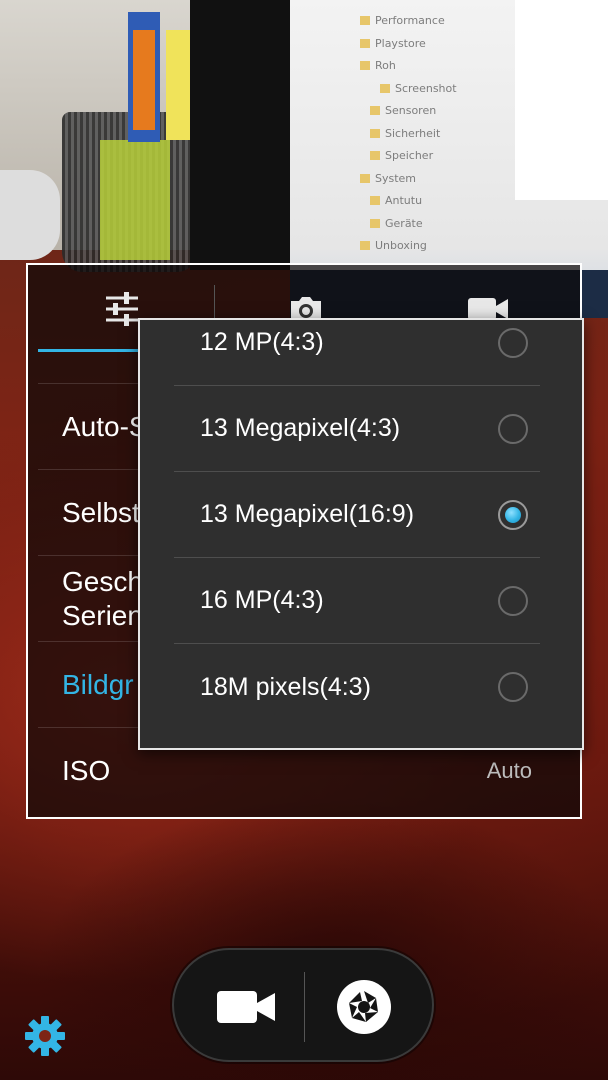 The width and height of the screenshot is (608, 1080). I want to click on gear-icon, so click(45, 1036).